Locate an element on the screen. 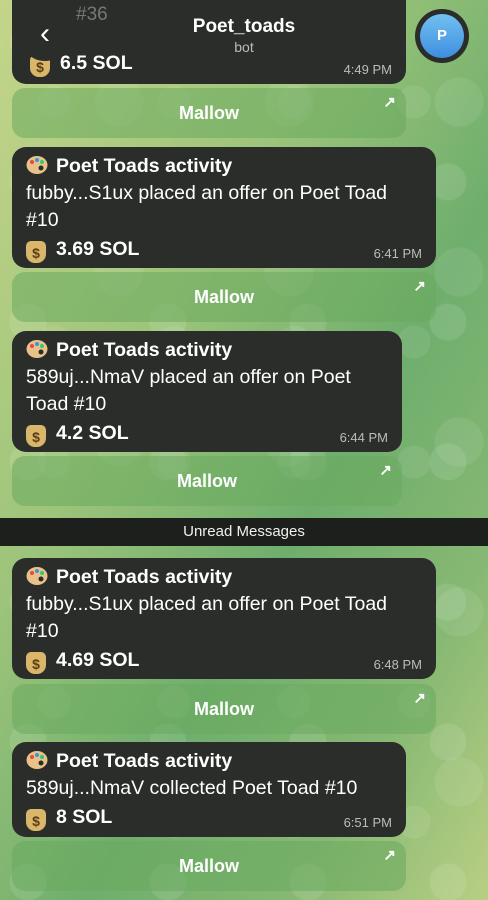  chat-title-pill: Poet_toads bot is located at coordinates (244, 35).